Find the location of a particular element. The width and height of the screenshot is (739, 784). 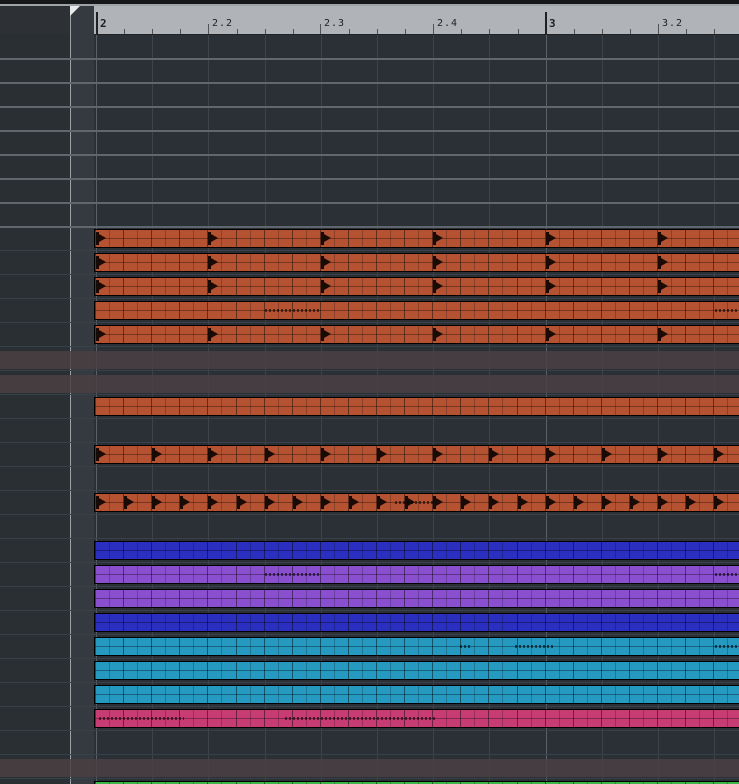

gutter-divider is located at coordinates (70, 395).